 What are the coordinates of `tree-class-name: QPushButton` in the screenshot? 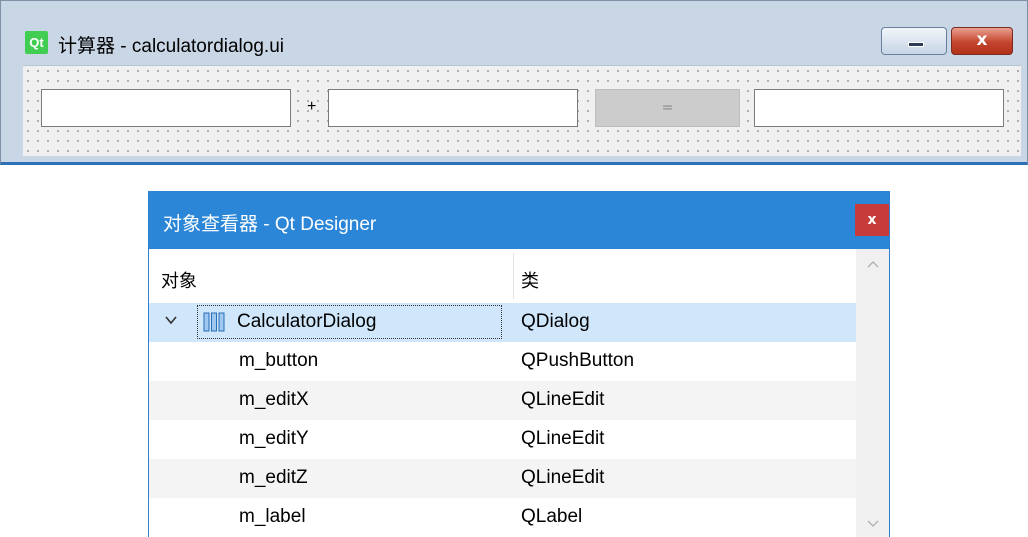 It's located at (578, 360).